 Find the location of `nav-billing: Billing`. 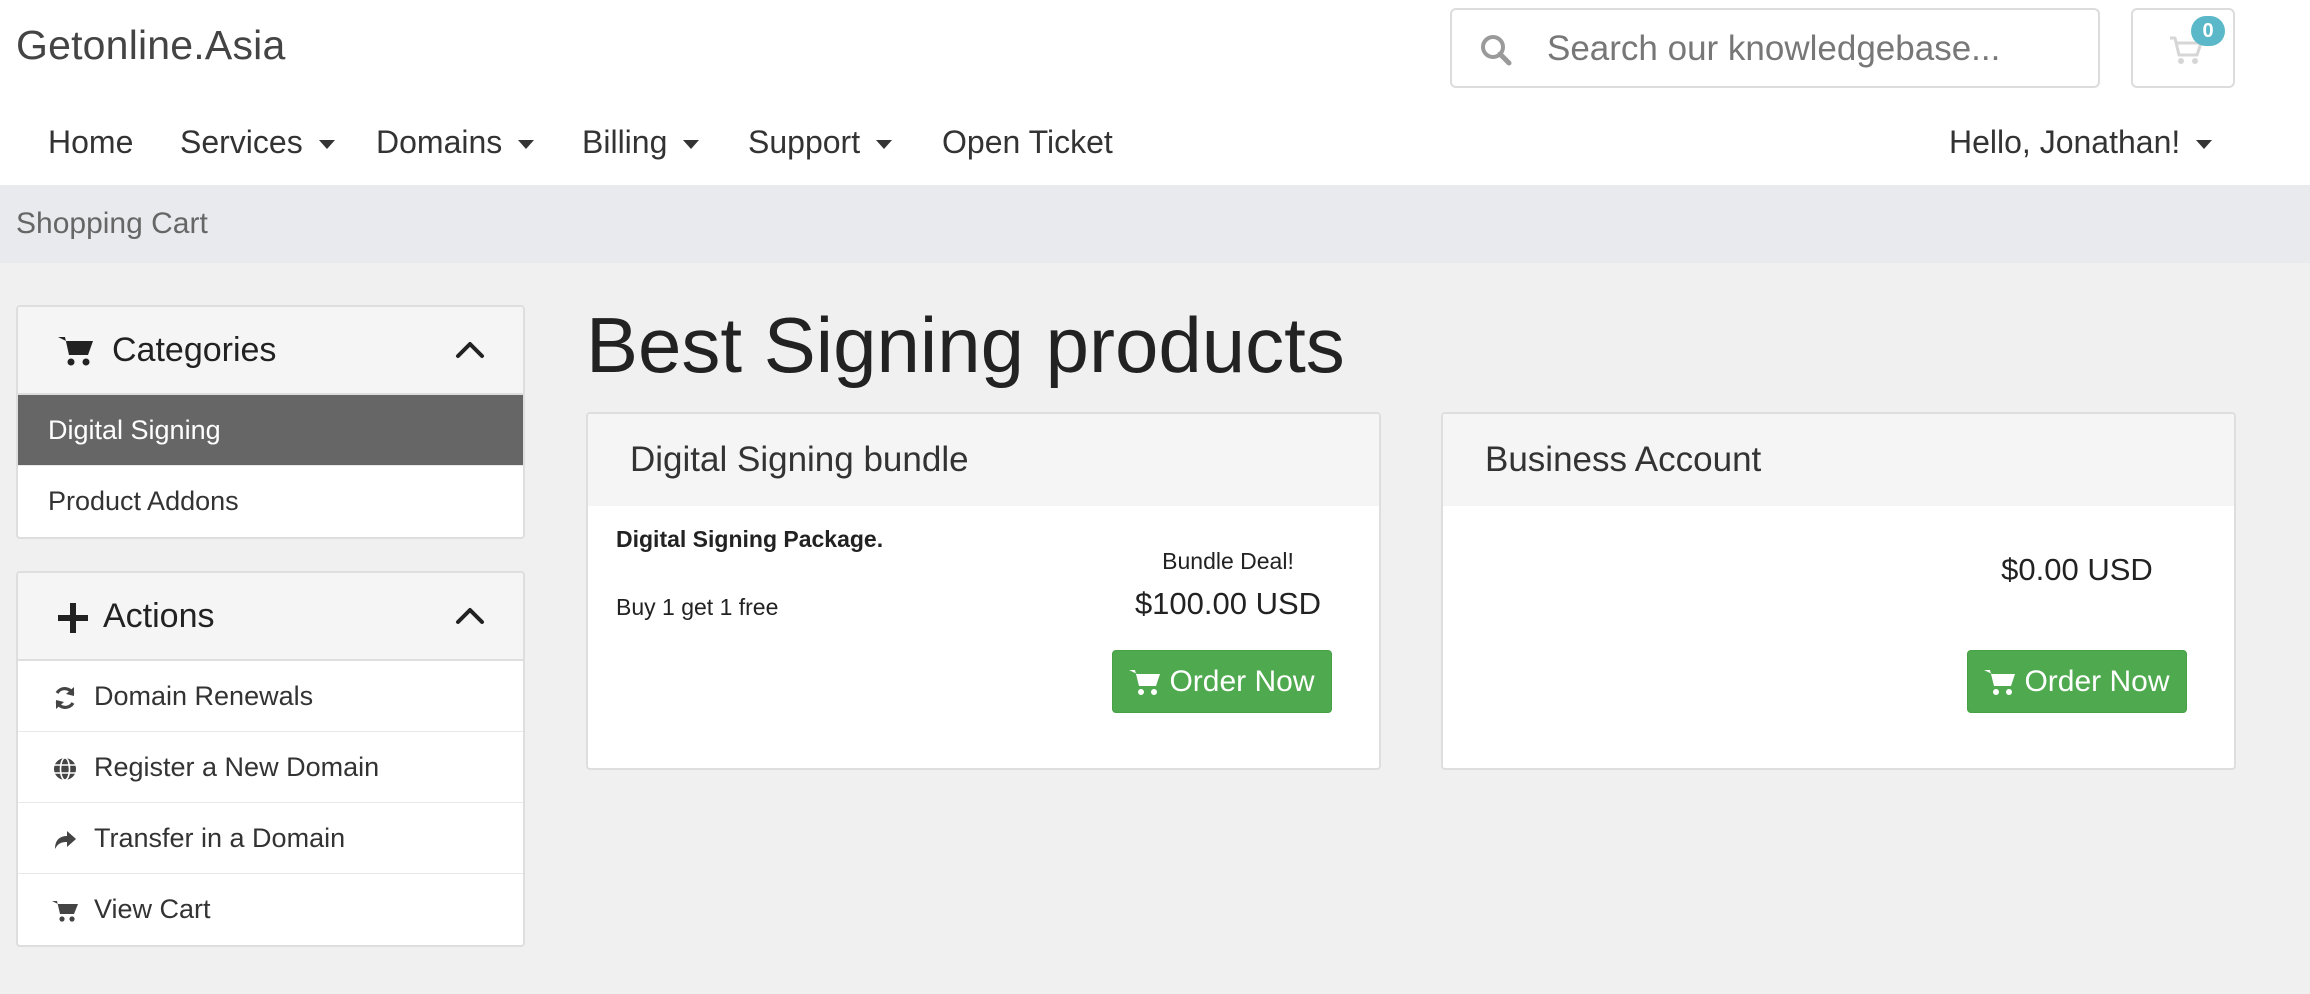

nav-billing: Billing is located at coordinates (641, 142).